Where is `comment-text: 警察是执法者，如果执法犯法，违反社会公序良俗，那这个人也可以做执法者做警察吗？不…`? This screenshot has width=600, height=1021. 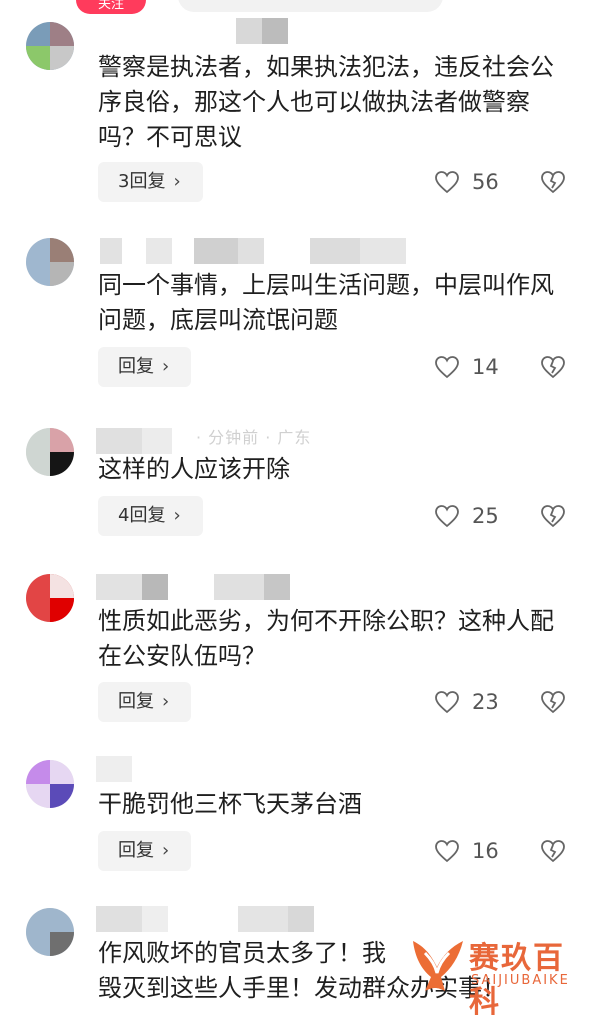 comment-text: 警察是执法者，如果执法犯法，违反社会公序良俗，那这个人也可以做执法者做警察吗？不… is located at coordinates (326, 102).